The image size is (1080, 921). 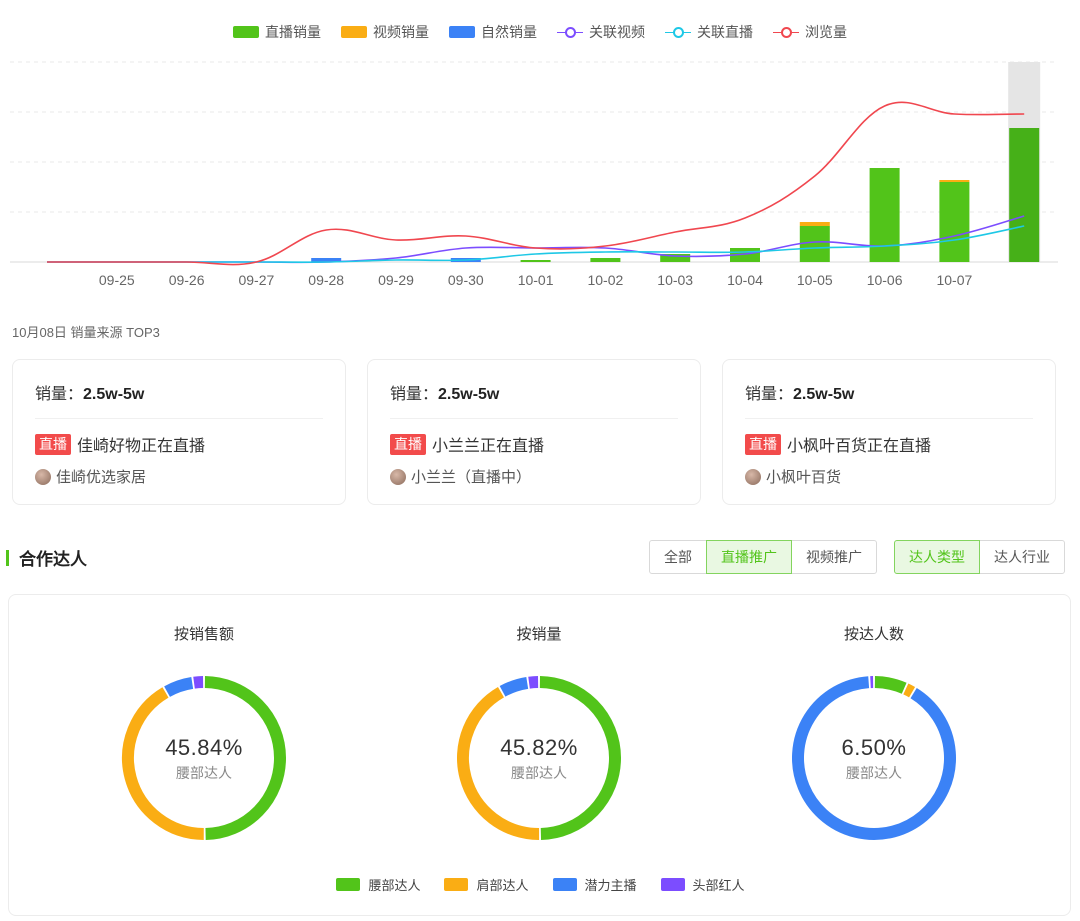 I want to click on tab-talent-type: 达人类型, so click(x=937, y=557).